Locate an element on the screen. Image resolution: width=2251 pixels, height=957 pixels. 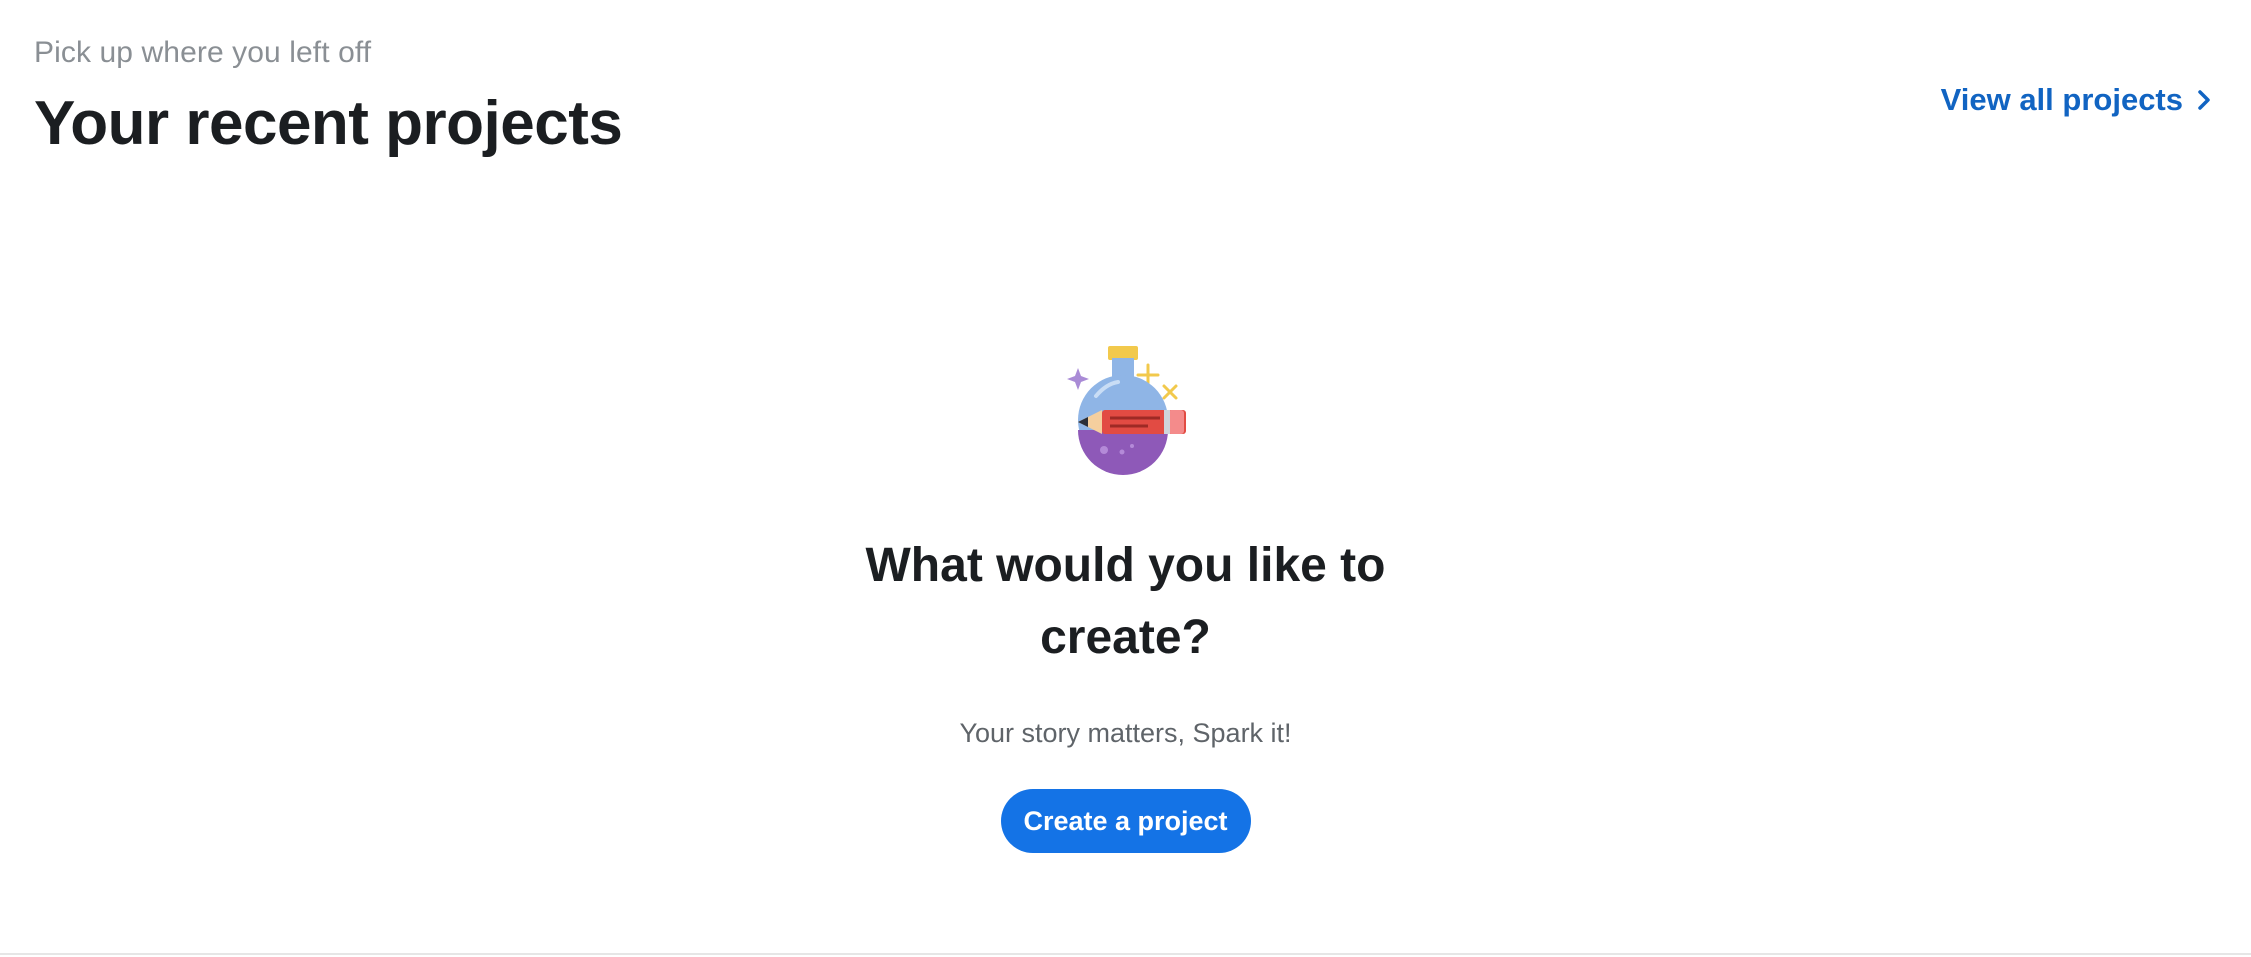
view-all-projects-label: View all projects is located at coordinates (2061, 99).